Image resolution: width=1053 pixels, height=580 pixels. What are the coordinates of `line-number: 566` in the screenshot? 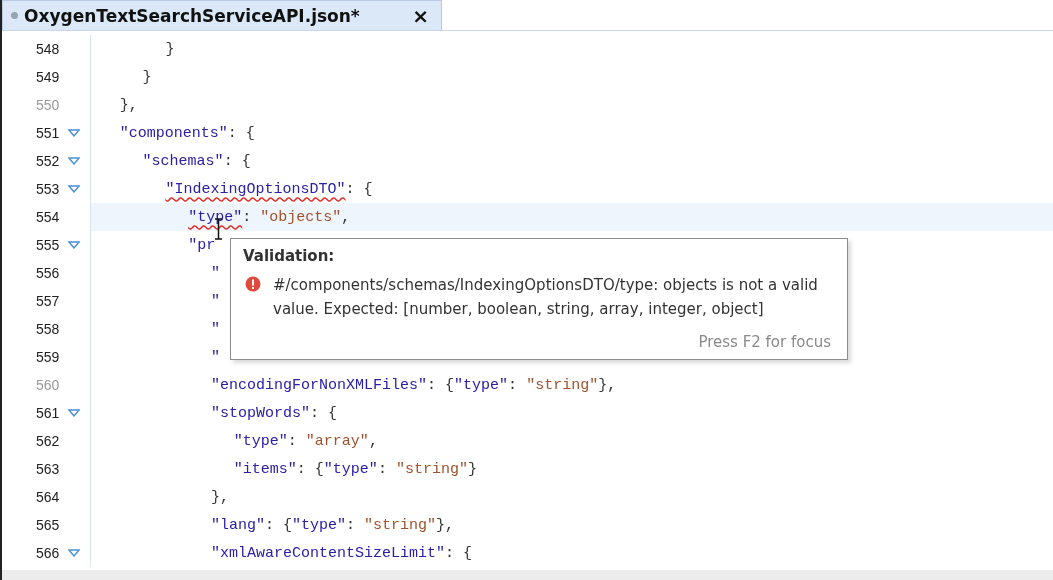 It's located at (48, 553).